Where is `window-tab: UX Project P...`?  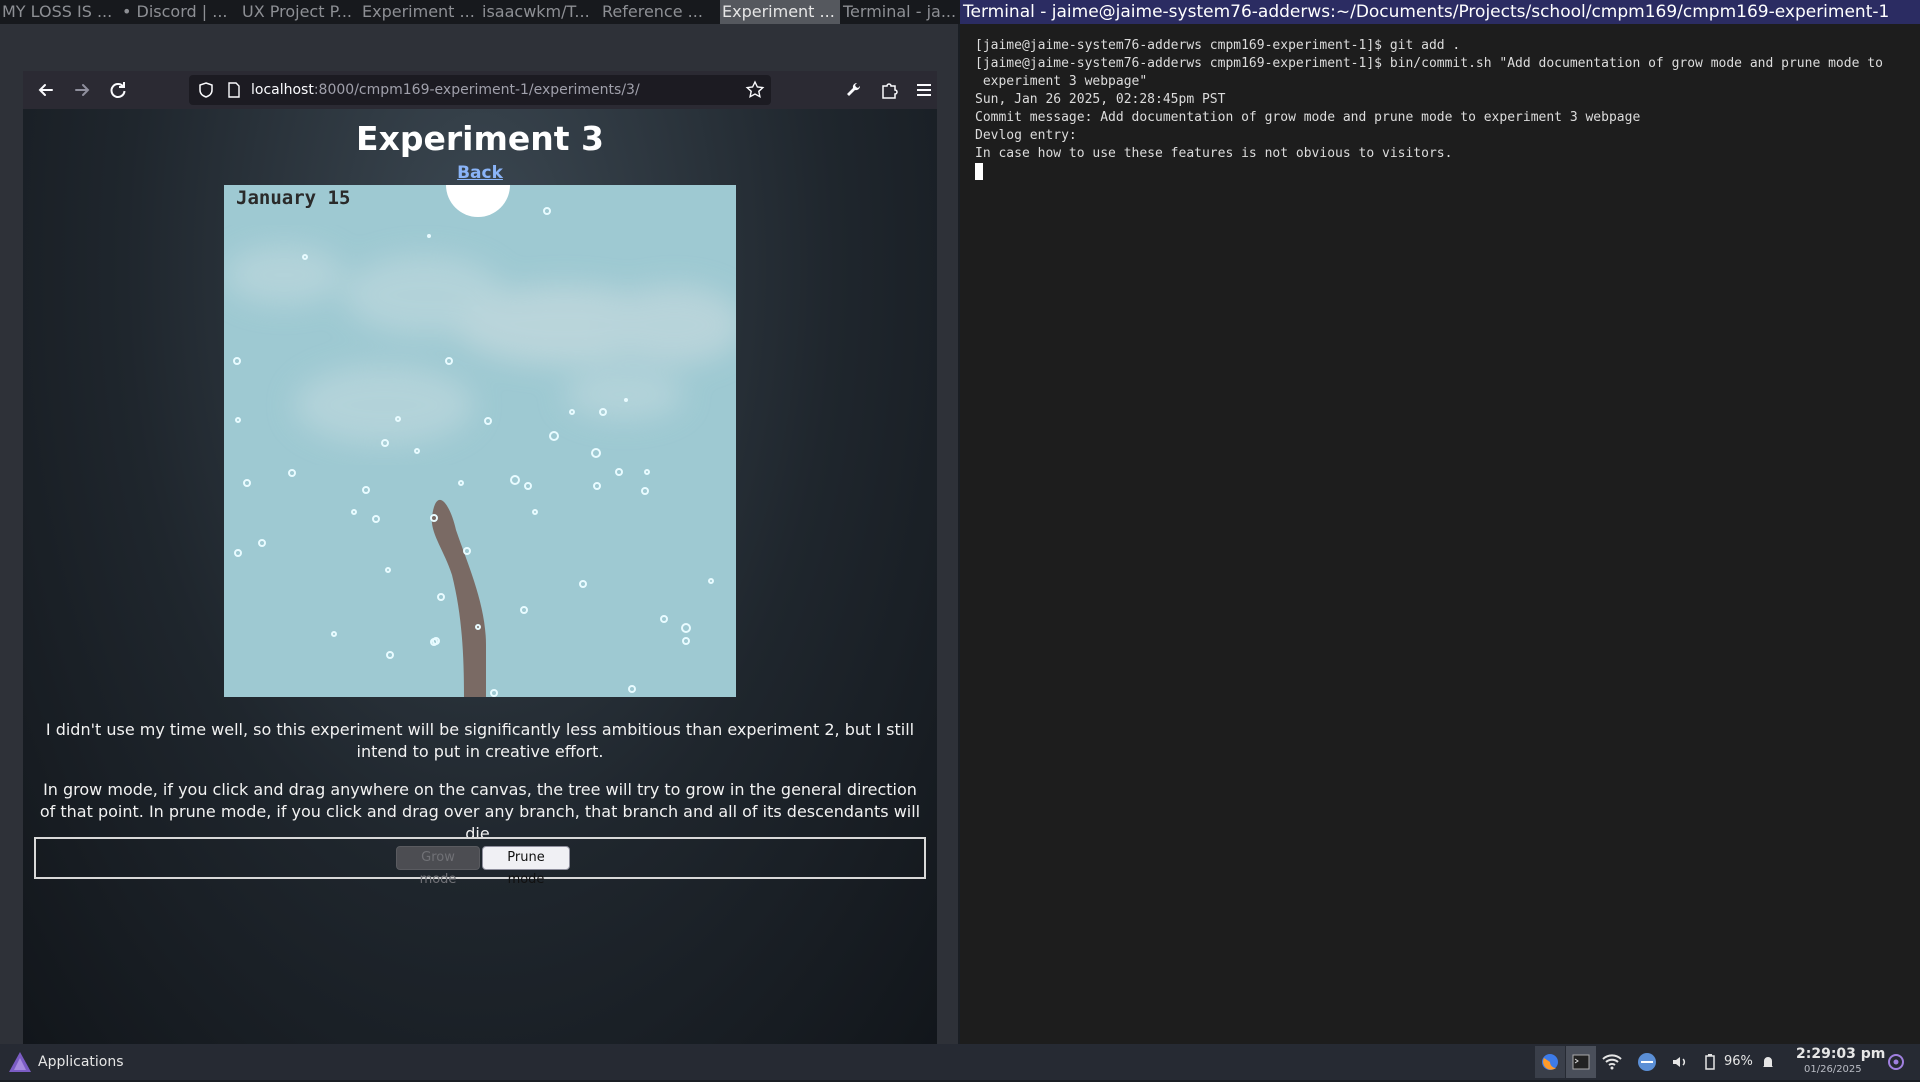 window-tab: UX Project P... is located at coordinates (299, 12).